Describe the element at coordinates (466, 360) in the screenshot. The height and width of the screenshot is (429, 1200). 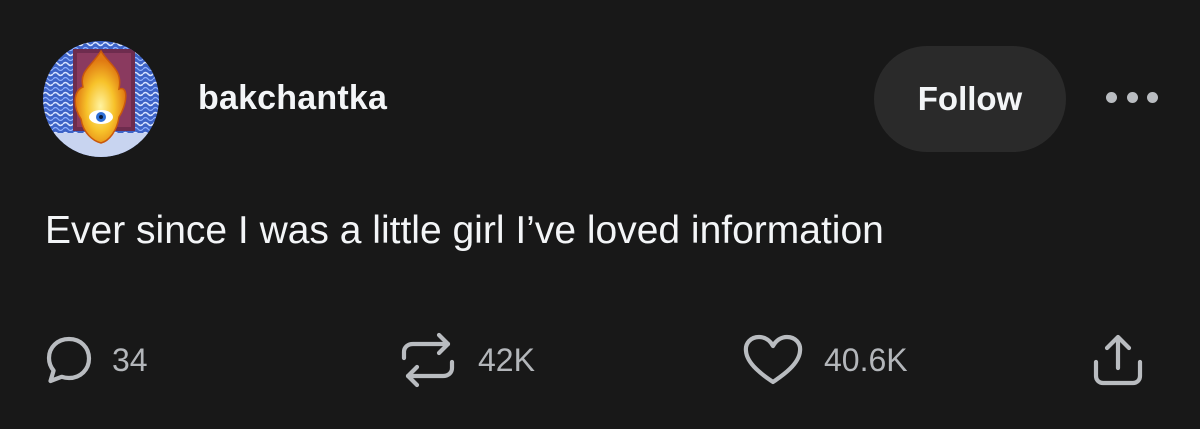
I see `repost-button: 42K` at that location.